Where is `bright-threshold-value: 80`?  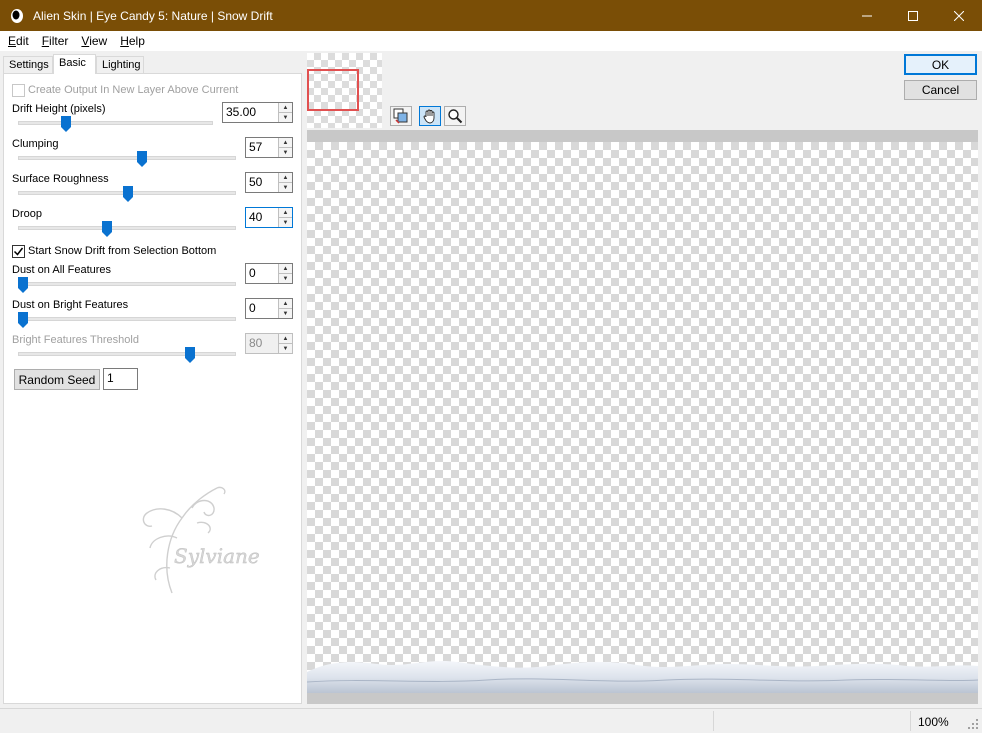 bright-threshold-value: 80 is located at coordinates (262, 343).